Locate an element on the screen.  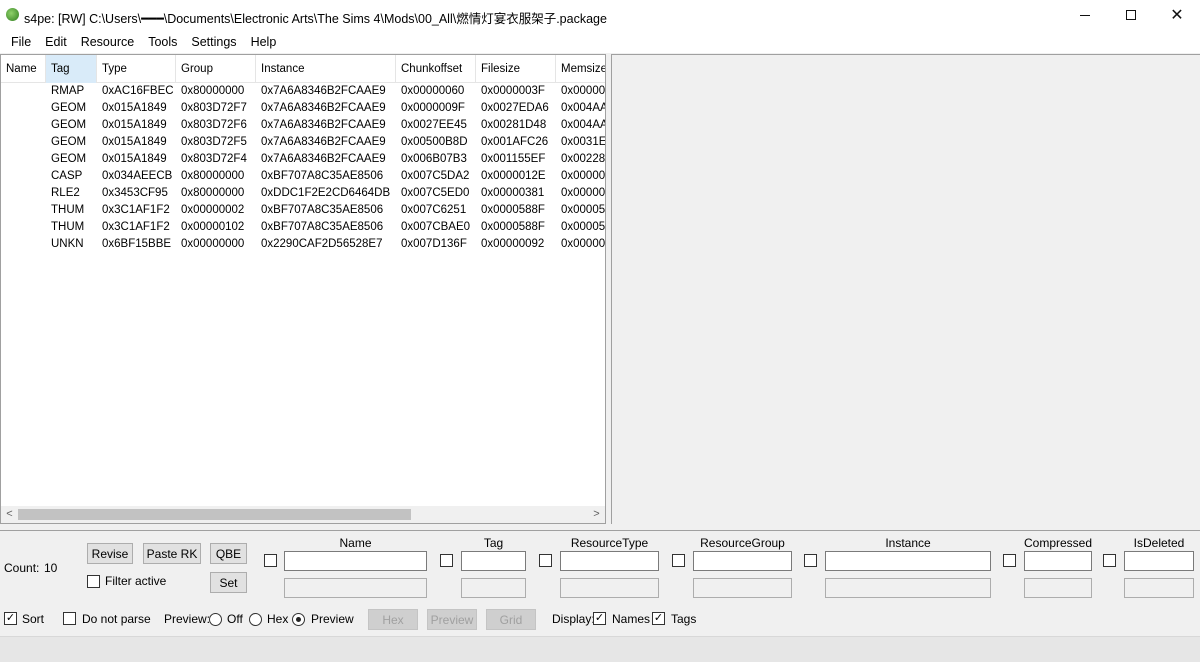
scroll-left-icon: < is located at coordinates (9, 514).